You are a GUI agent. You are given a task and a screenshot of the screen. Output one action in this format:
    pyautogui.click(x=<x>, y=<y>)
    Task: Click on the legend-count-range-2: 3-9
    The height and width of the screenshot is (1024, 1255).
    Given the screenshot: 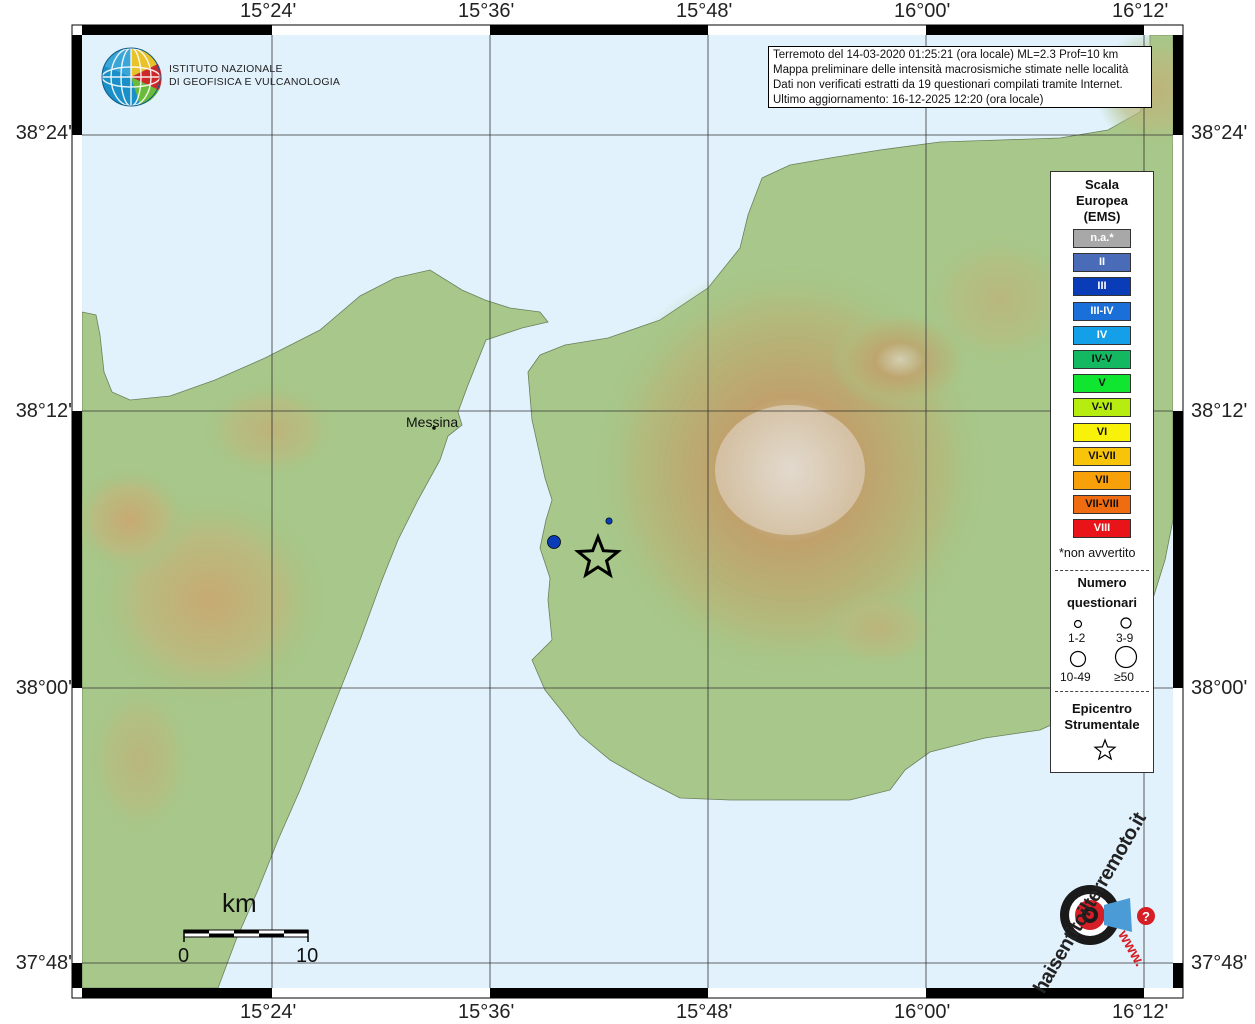 What is the action you would take?
    pyautogui.click(x=1125, y=638)
    